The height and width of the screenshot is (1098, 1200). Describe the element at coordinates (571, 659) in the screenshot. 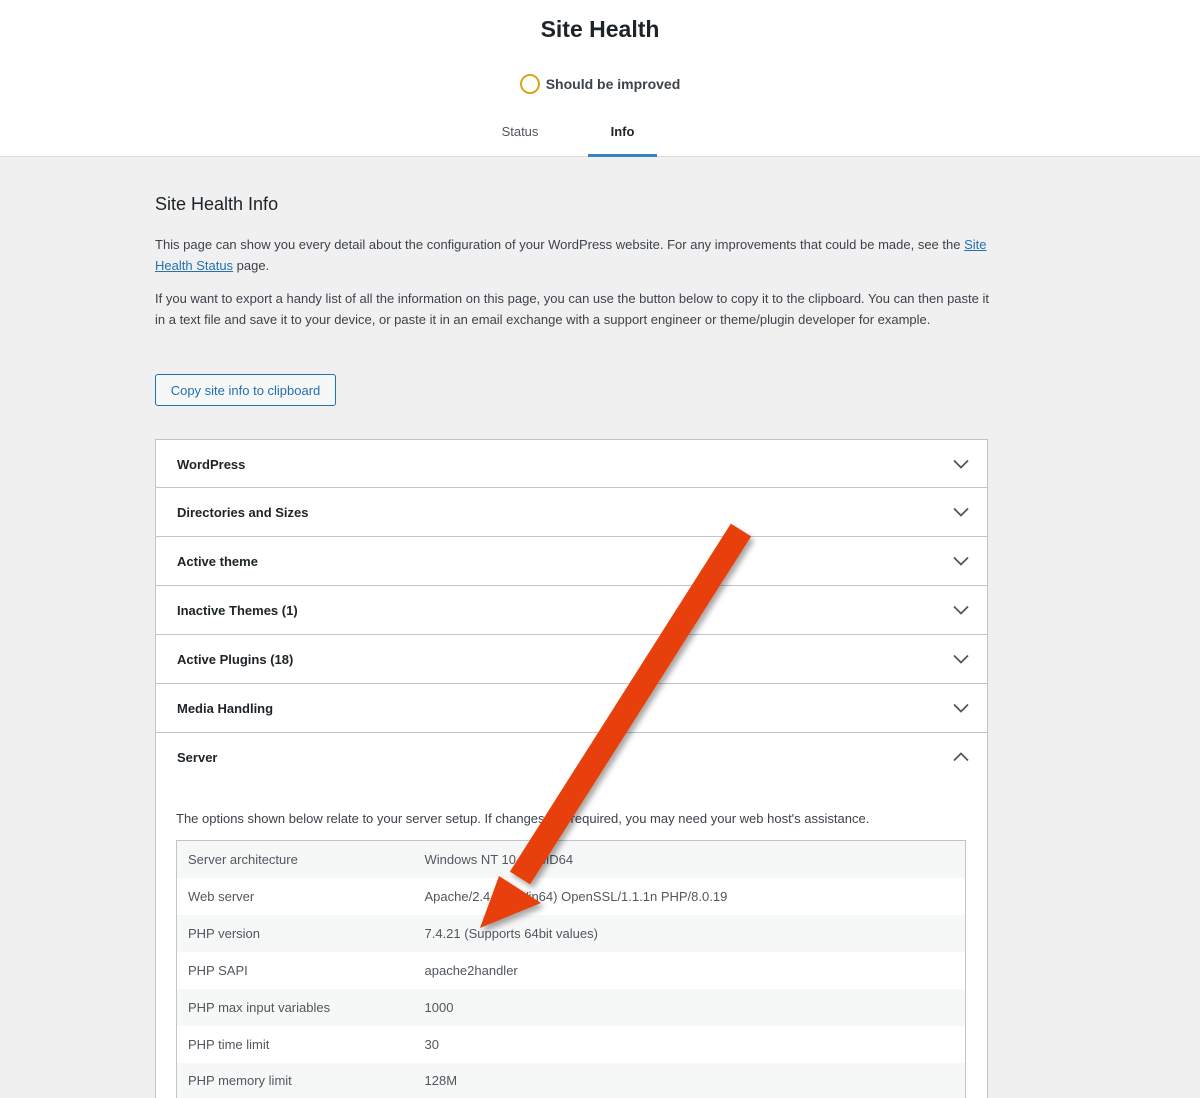

I see `accordion-item-active-plugins: Active Plugins (18)` at that location.